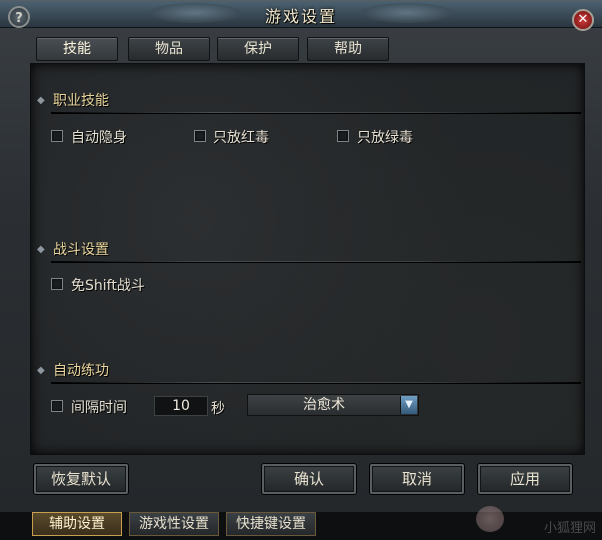  I want to click on bottom-tab-assist: 辅助设置, so click(77, 524).